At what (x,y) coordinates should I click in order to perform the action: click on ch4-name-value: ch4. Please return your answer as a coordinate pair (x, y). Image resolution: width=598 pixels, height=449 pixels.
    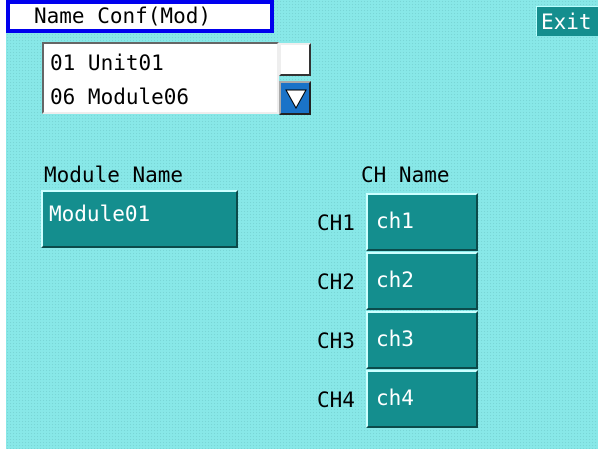
    Looking at the image, I should click on (395, 398).